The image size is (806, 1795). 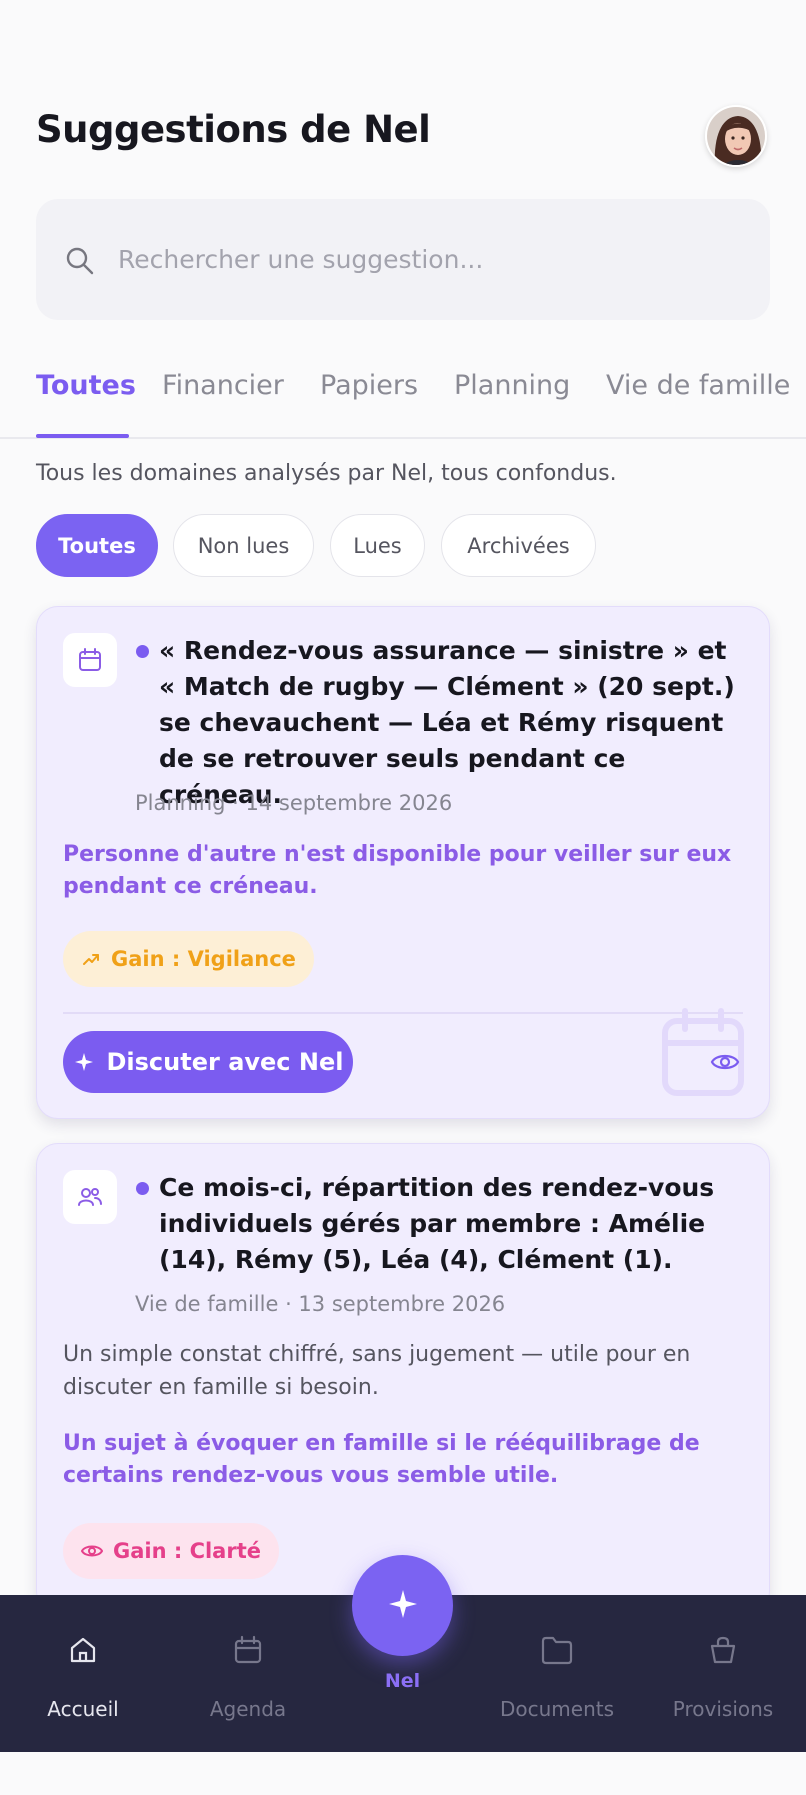 What do you see at coordinates (512, 385) in the screenshot?
I see `tab-planning: Planning` at bounding box center [512, 385].